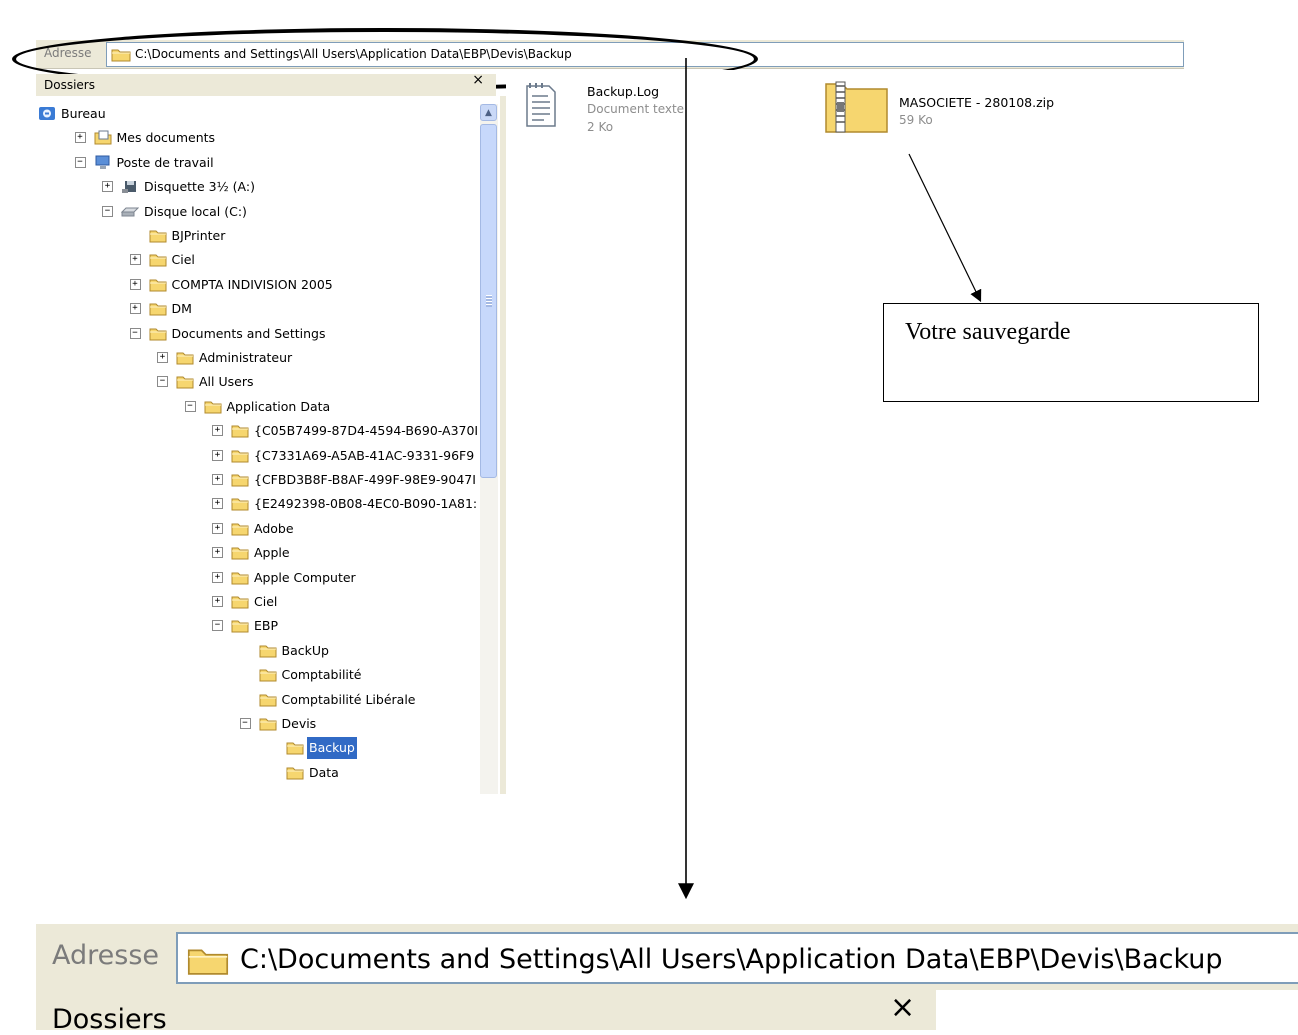 This screenshot has width=1298, height=1035. Describe the element at coordinates (258, 212) in the screenshot. I see `tree-item: − Disque local (C:)` at that location.